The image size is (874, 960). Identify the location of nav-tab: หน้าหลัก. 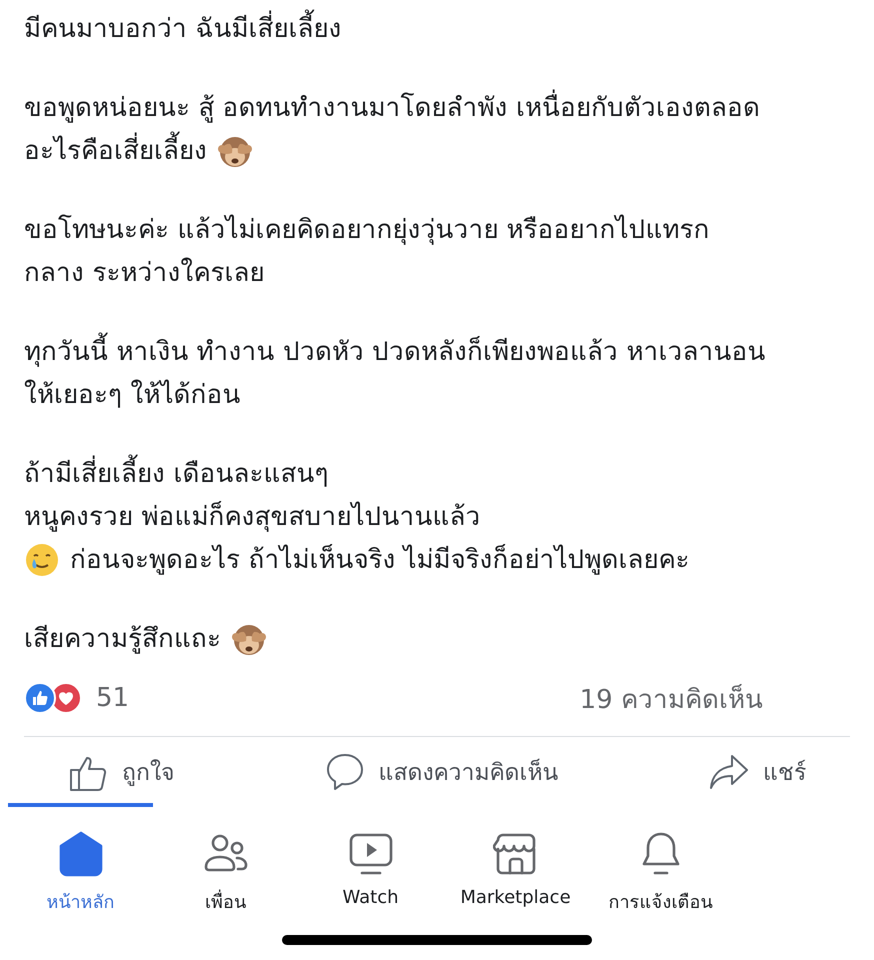
(80, 859).